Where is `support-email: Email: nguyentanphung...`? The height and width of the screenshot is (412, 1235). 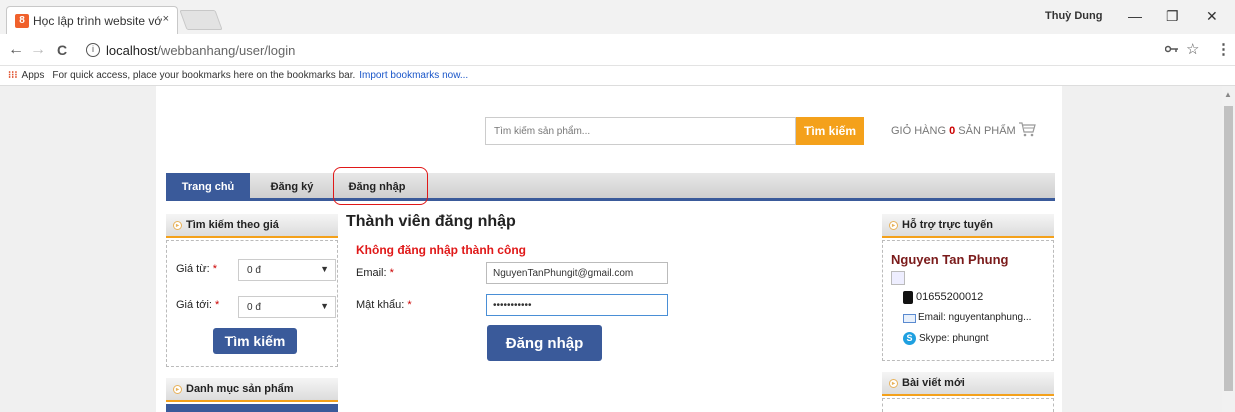 support-email: Email: nguyentanphung... is located at coordinates (974, 317).